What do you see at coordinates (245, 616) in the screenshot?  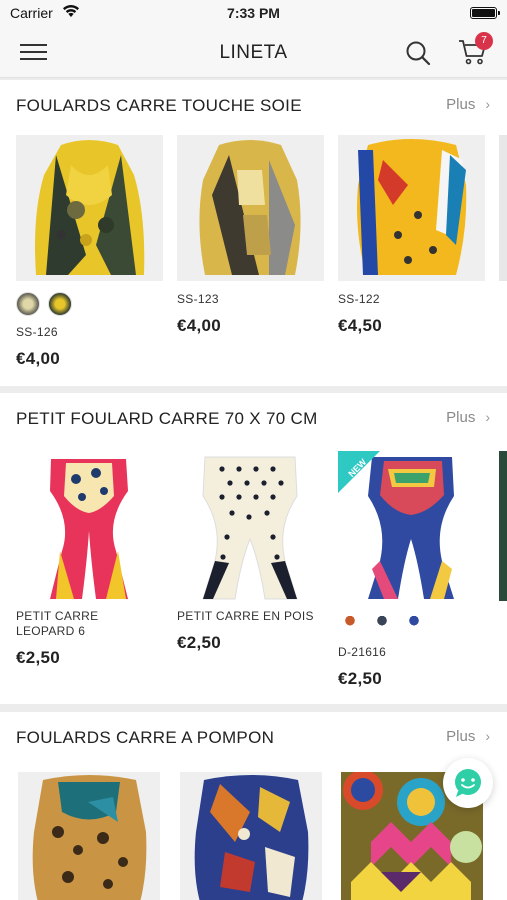 I see `product-sku: PETIT CARRE EN POIS` at bounding box center [245, 616].